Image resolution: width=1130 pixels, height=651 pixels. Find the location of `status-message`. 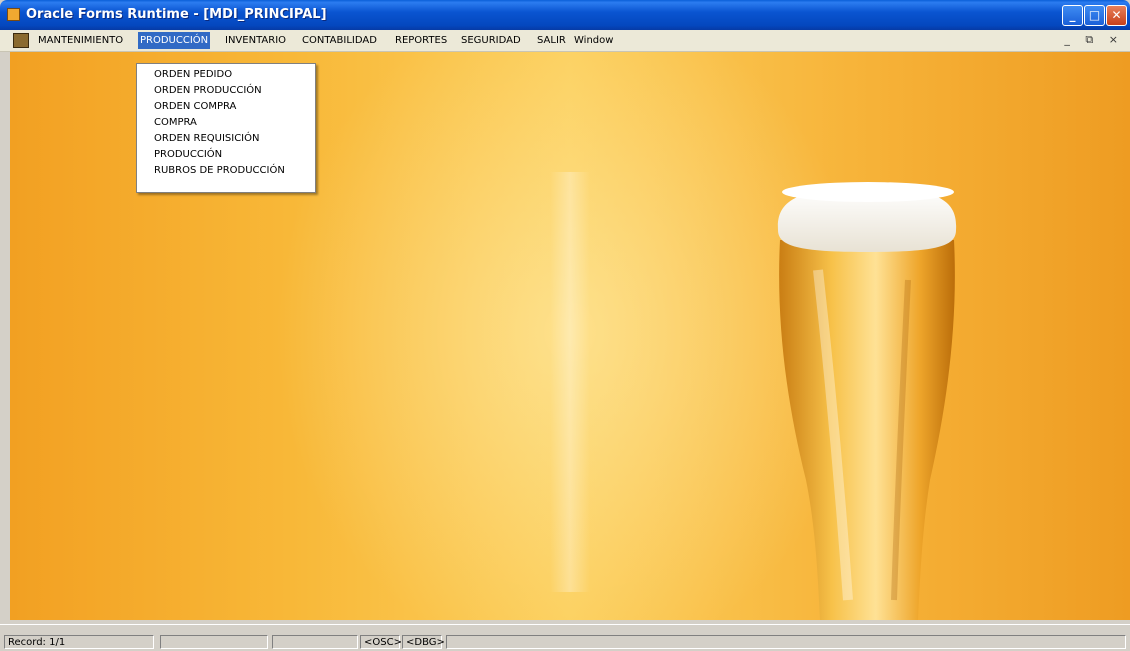

status-message is located at coordinates (786, 642).